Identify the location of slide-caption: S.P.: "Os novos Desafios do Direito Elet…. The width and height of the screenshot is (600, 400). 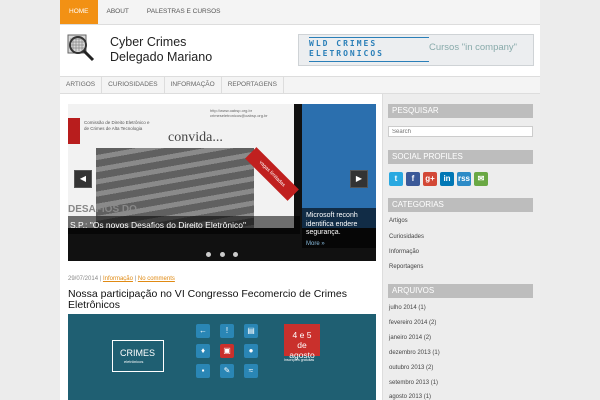
(184, 225).